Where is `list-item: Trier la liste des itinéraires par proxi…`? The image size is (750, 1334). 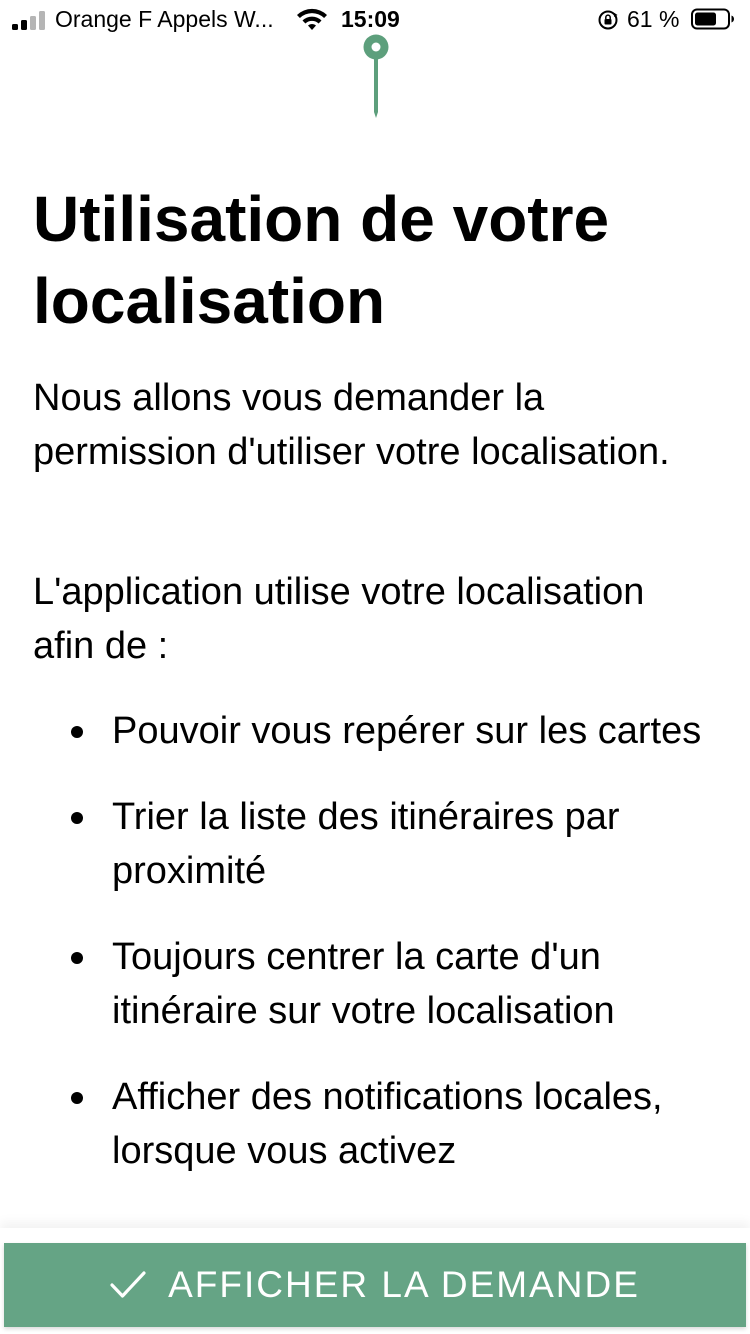
list-item: Trier la liste des itinéraires par proxi… is located at coordinates (375, 844).